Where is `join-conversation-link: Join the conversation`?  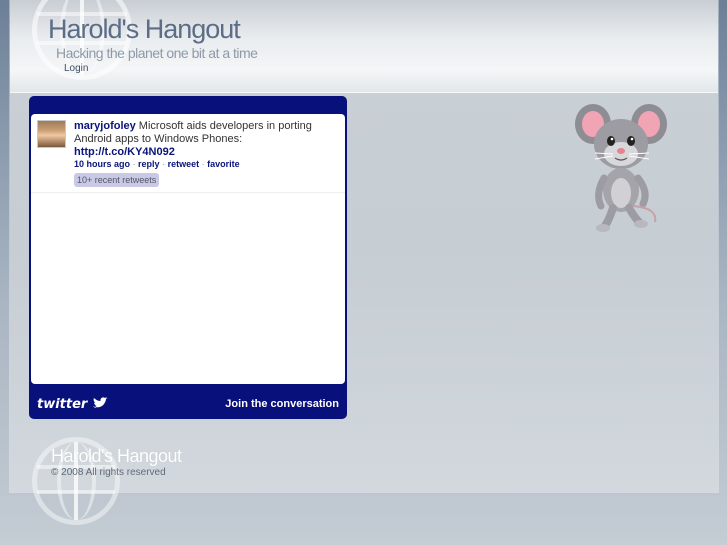
join-conversation-link: Join the conversation is located at coordinates (282, 404).